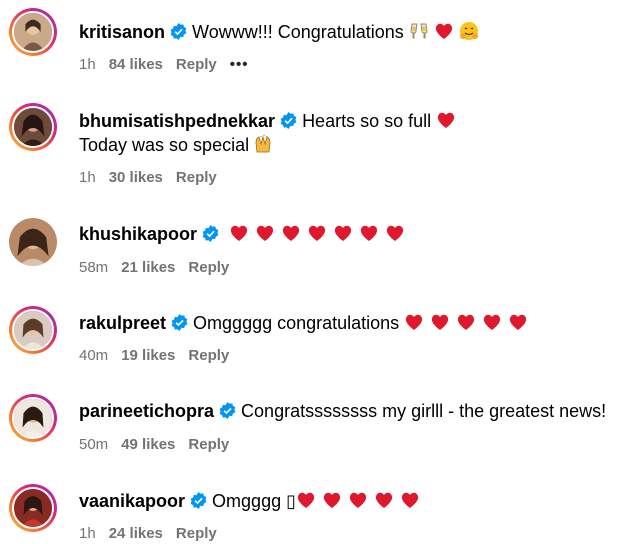  Describe the element at coordinates (94, 444) in the screenshot. I see `comment-time: 50m` at that location.